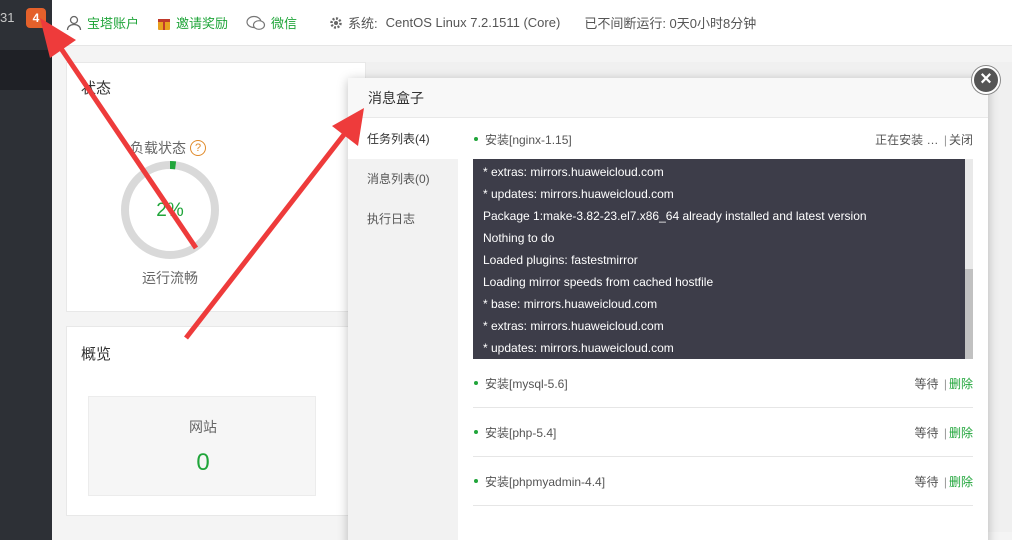 The width and height of the screenshot is (1012, 540). What do you see at coordinates (723, 481) in the screenshot?
I see `task-row: 安装[phpmyadmin-4.4] 等待 | 删除` at bounding box center [723, 481].